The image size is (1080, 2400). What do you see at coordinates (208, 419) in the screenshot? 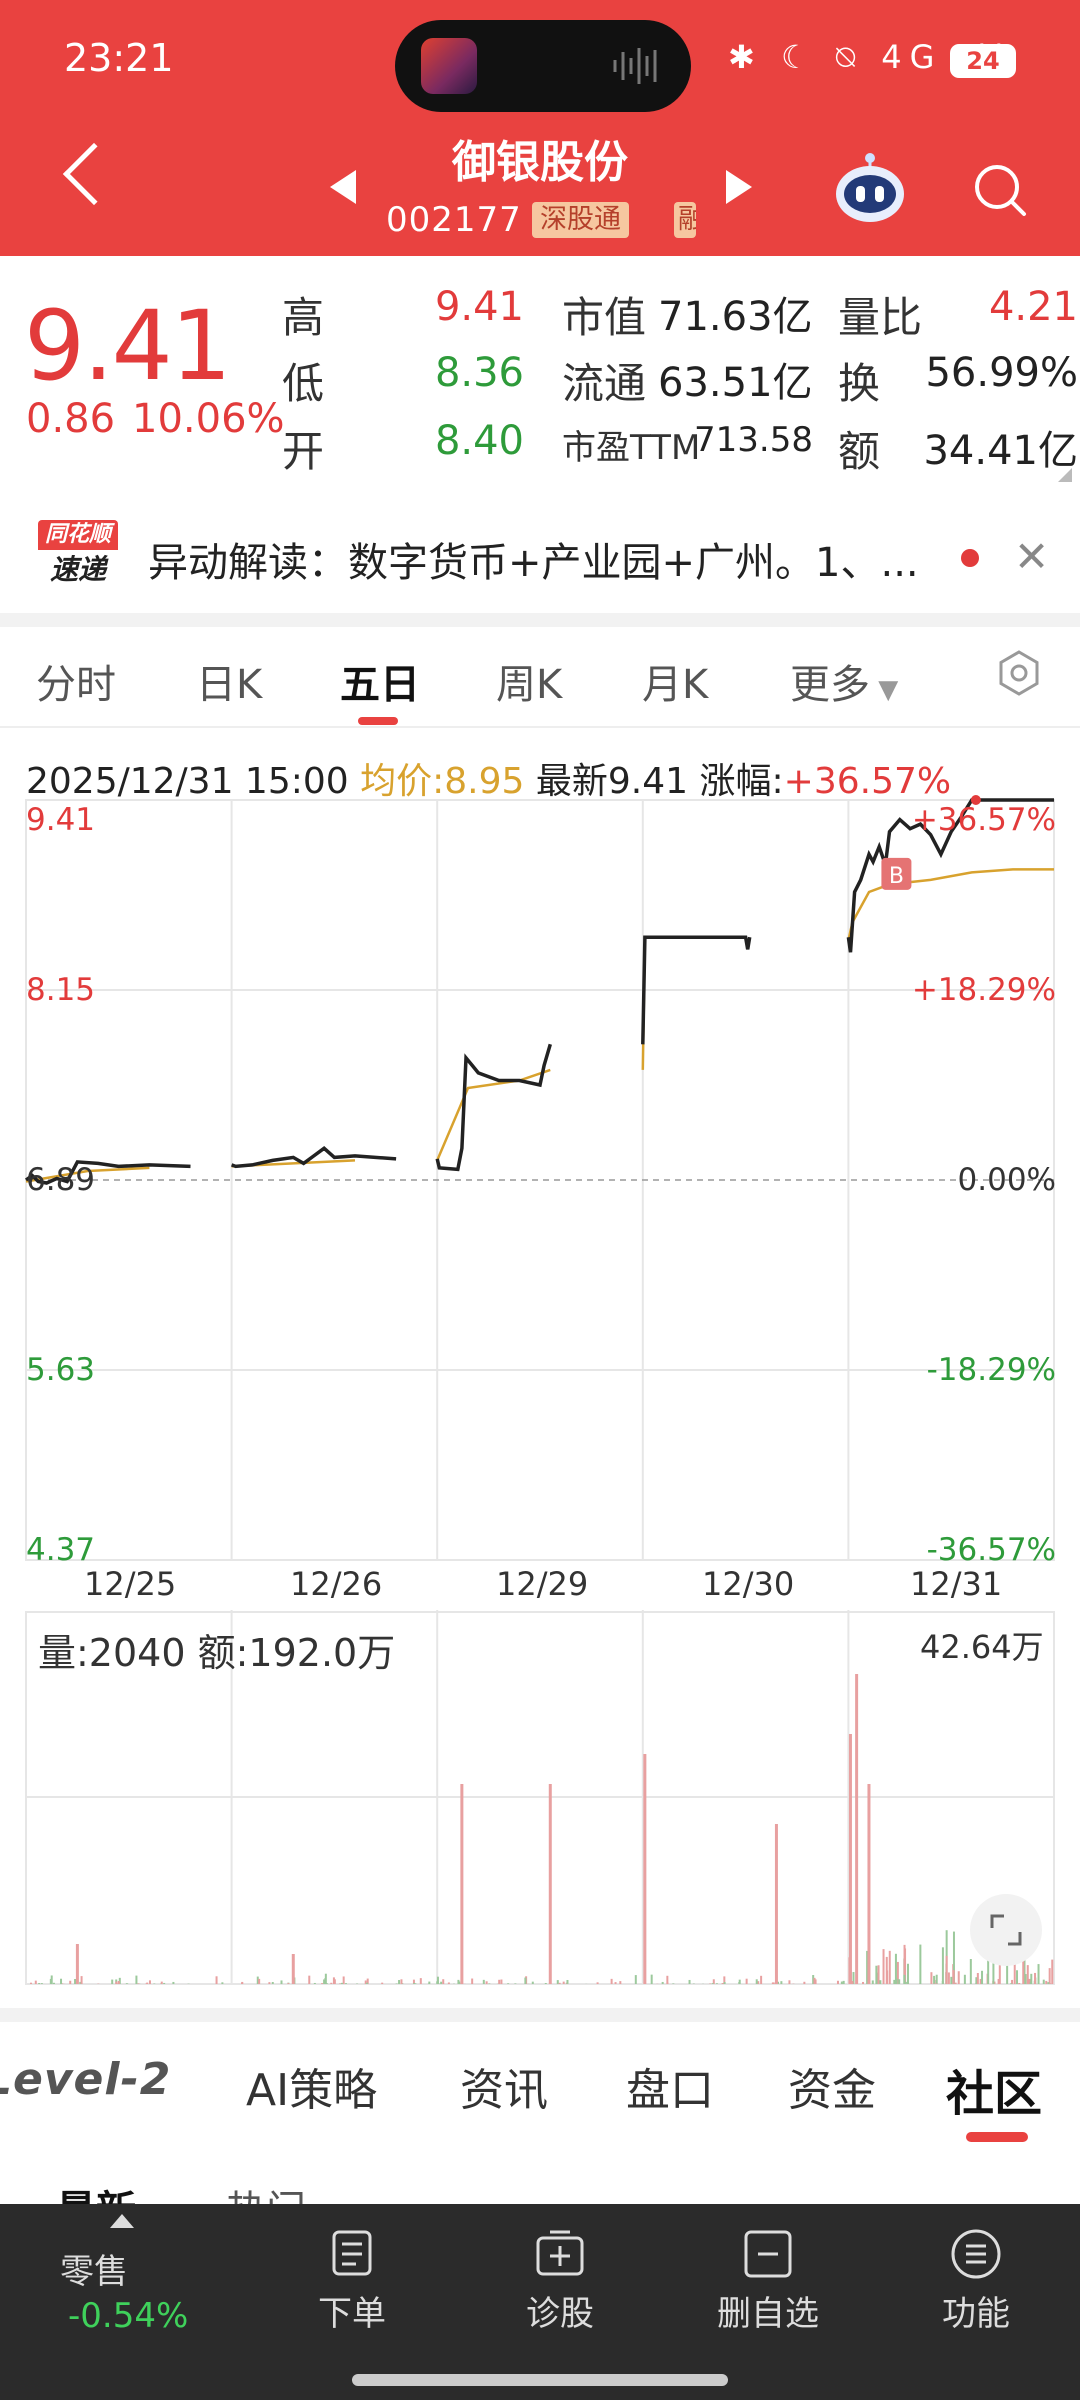
I see `price-change-pct: 10.06%` at bounding box center [208, 419].